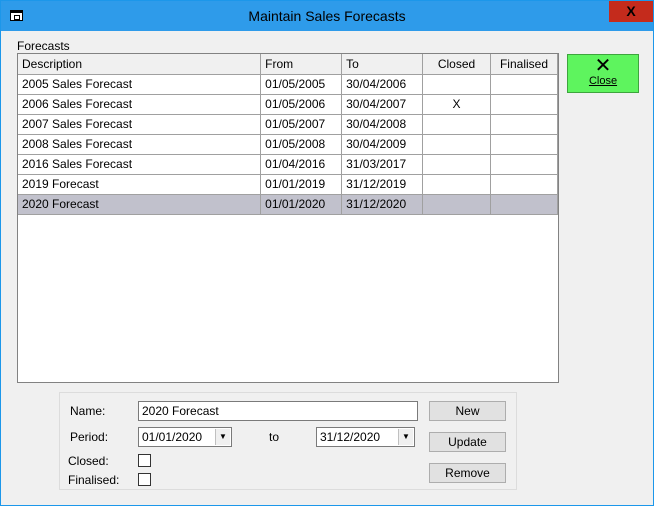 The width and height of the screenshot is (654, 506). I want to click on cell-from: 01/05/2005, so click(301, 84).